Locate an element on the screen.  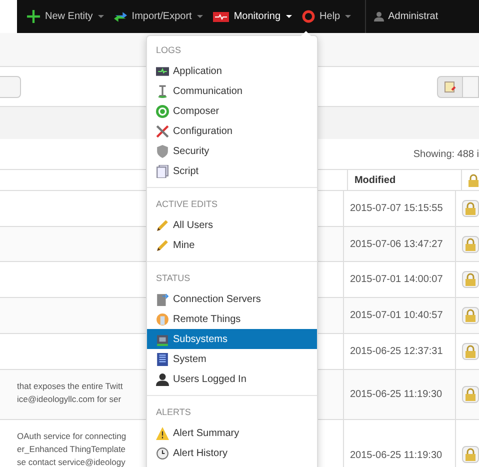
user-name: Administrat is located at coordinates (413, 16).